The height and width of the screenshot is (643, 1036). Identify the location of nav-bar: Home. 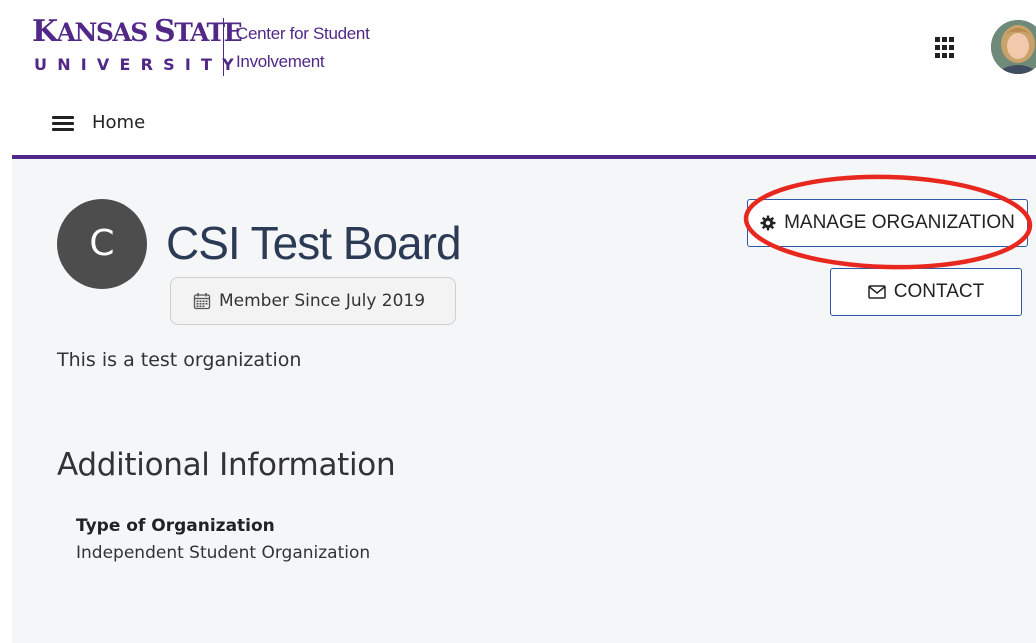
(518, 127).